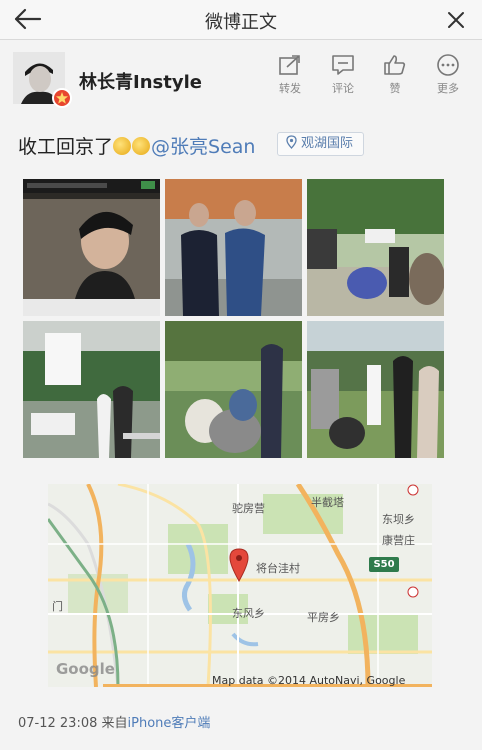 The height and width of the screenshot is (750, 482). What do you see at coordinates (343, 65) in the screenshot?
I see `comment-icon` at bounding box center [343, 65].